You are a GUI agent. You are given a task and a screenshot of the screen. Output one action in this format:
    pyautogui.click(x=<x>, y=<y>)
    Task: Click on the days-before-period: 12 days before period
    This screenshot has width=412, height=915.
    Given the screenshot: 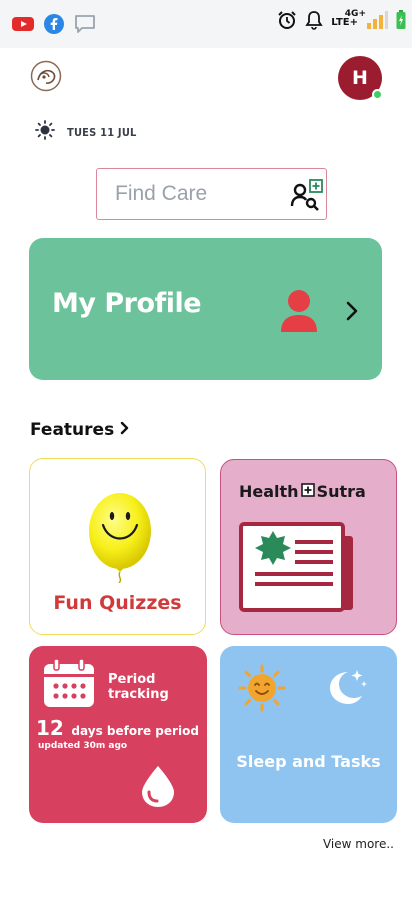 What is the action you would take?
    pyautogui.click(x=117, y=728)
    